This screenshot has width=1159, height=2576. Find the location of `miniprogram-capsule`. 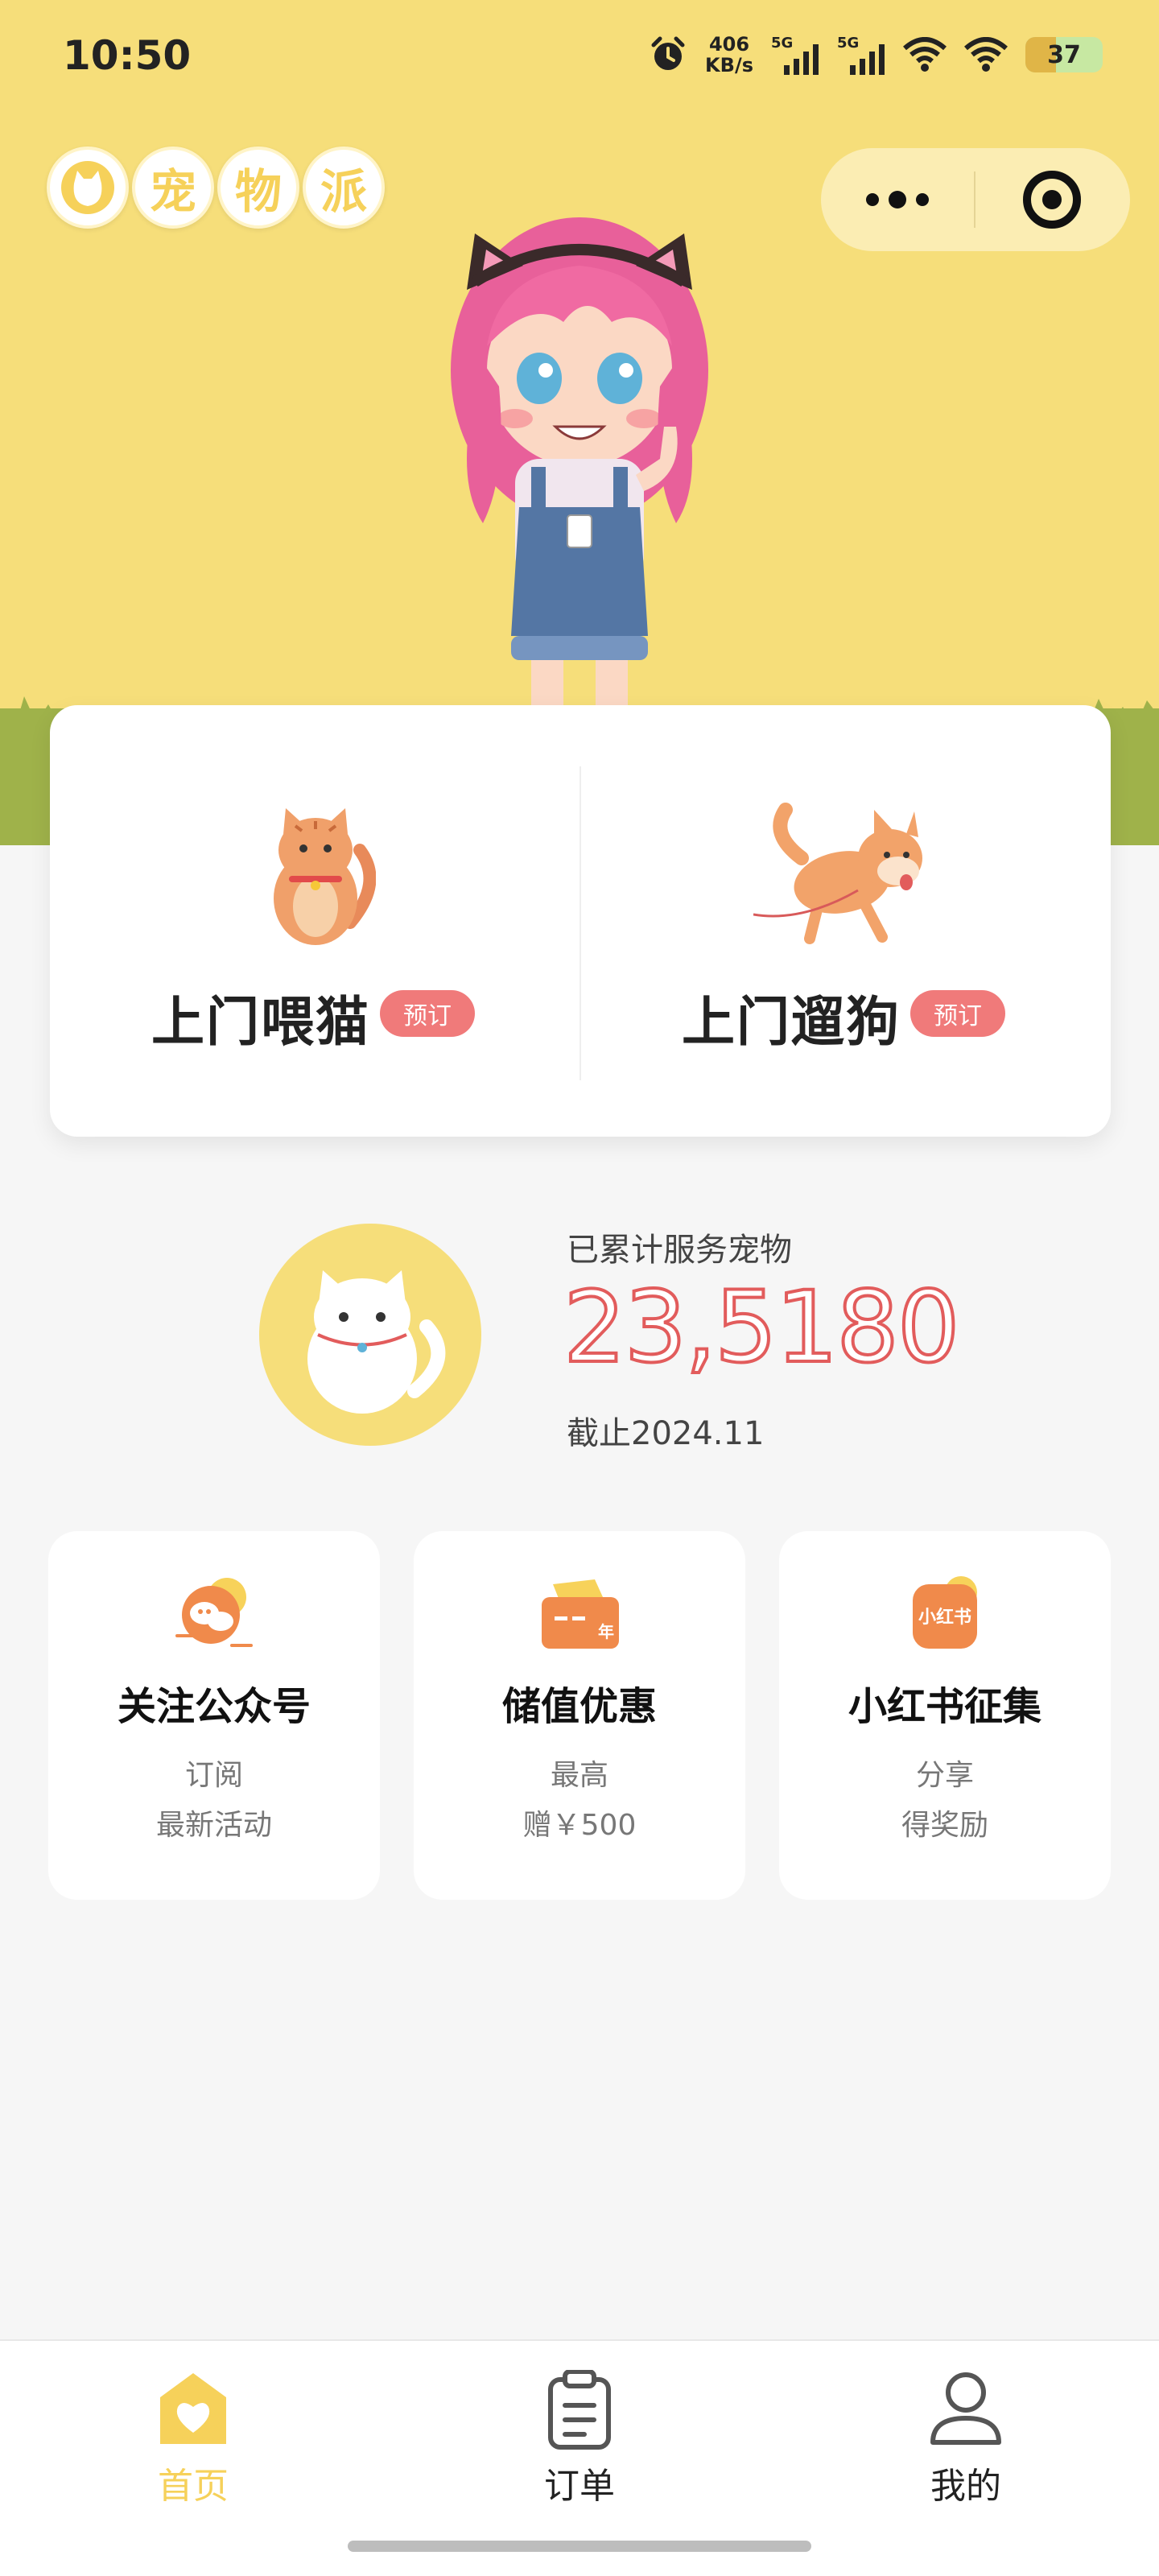

miniprogram-capsule is located at coordinates (975, 199).